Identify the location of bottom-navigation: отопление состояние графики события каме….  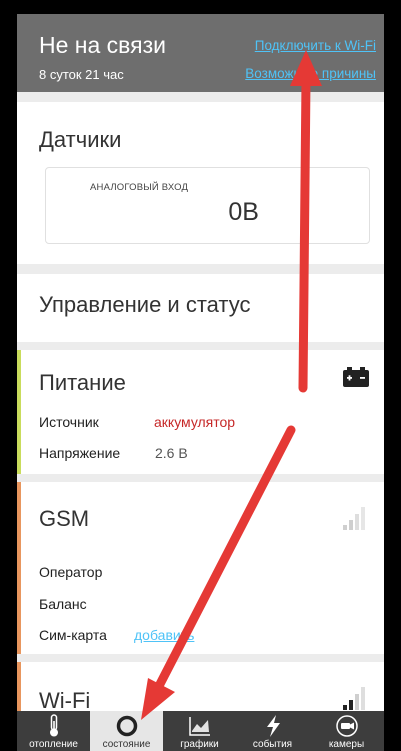
(200, 731).